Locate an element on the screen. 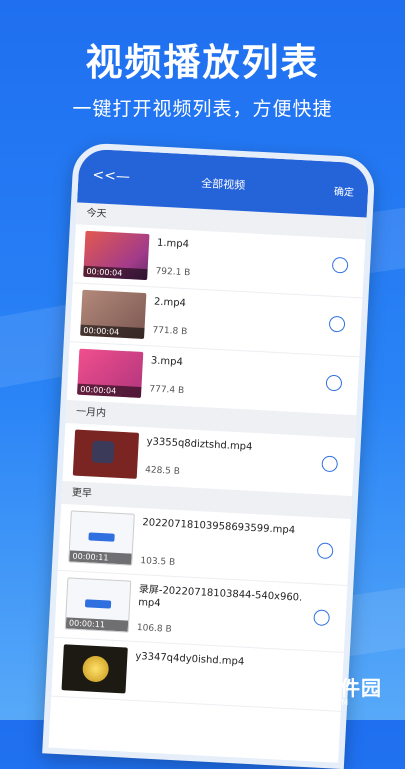 This screenshot has width=405, height=769. video-size: 106.8 B is located at coordinates (154, 629).